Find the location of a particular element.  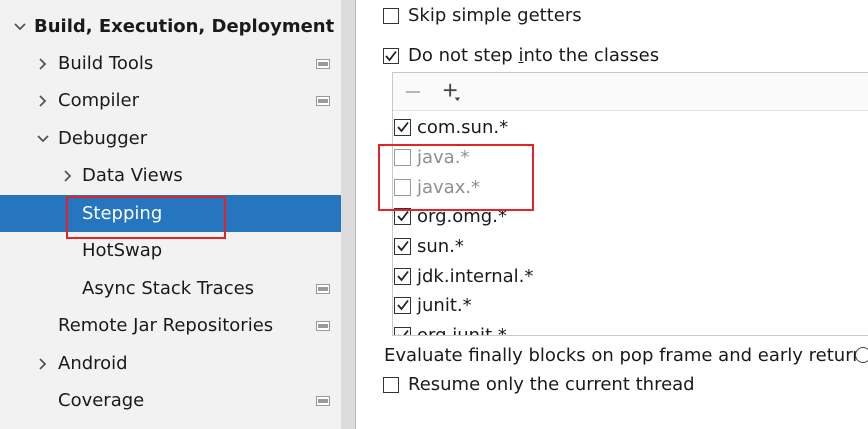

filter-pattern: junit.* is located at coordinates (444, 305).